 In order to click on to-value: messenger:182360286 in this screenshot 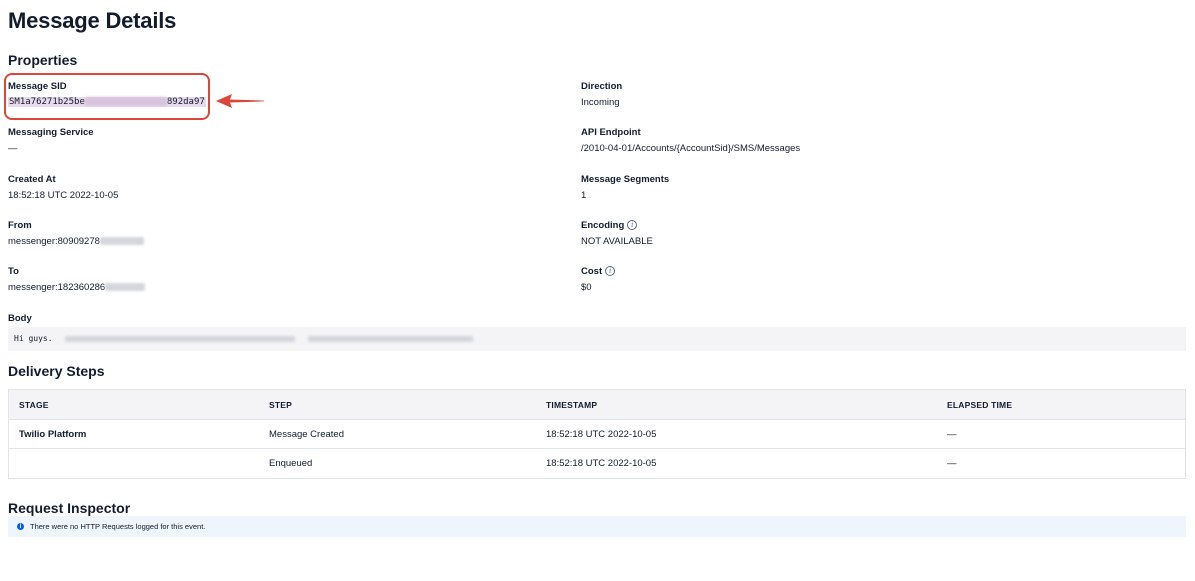, I will do `click(77, 288)`.